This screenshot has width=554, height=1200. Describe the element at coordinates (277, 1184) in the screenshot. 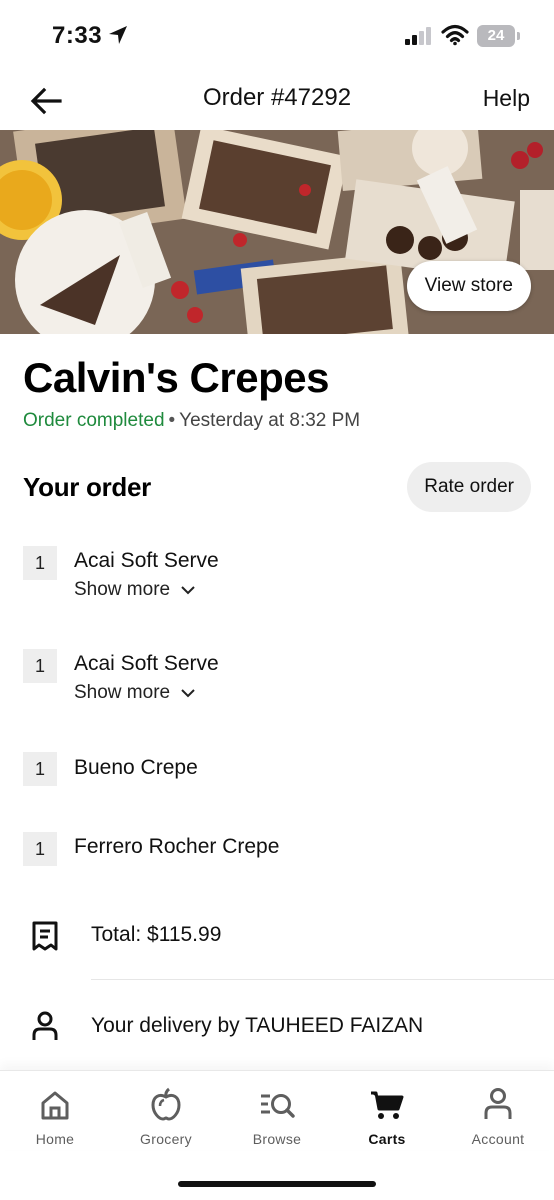

I see `home-indicator` at that location.